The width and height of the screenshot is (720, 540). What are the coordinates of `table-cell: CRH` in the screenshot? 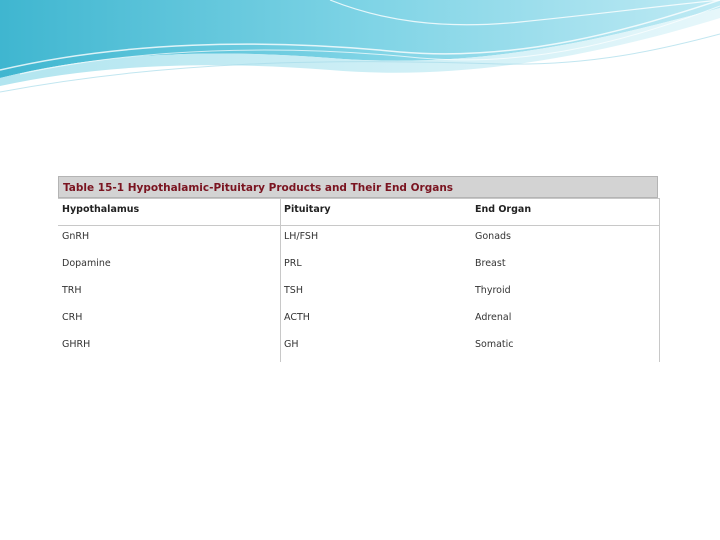 It's located at (72, 317).